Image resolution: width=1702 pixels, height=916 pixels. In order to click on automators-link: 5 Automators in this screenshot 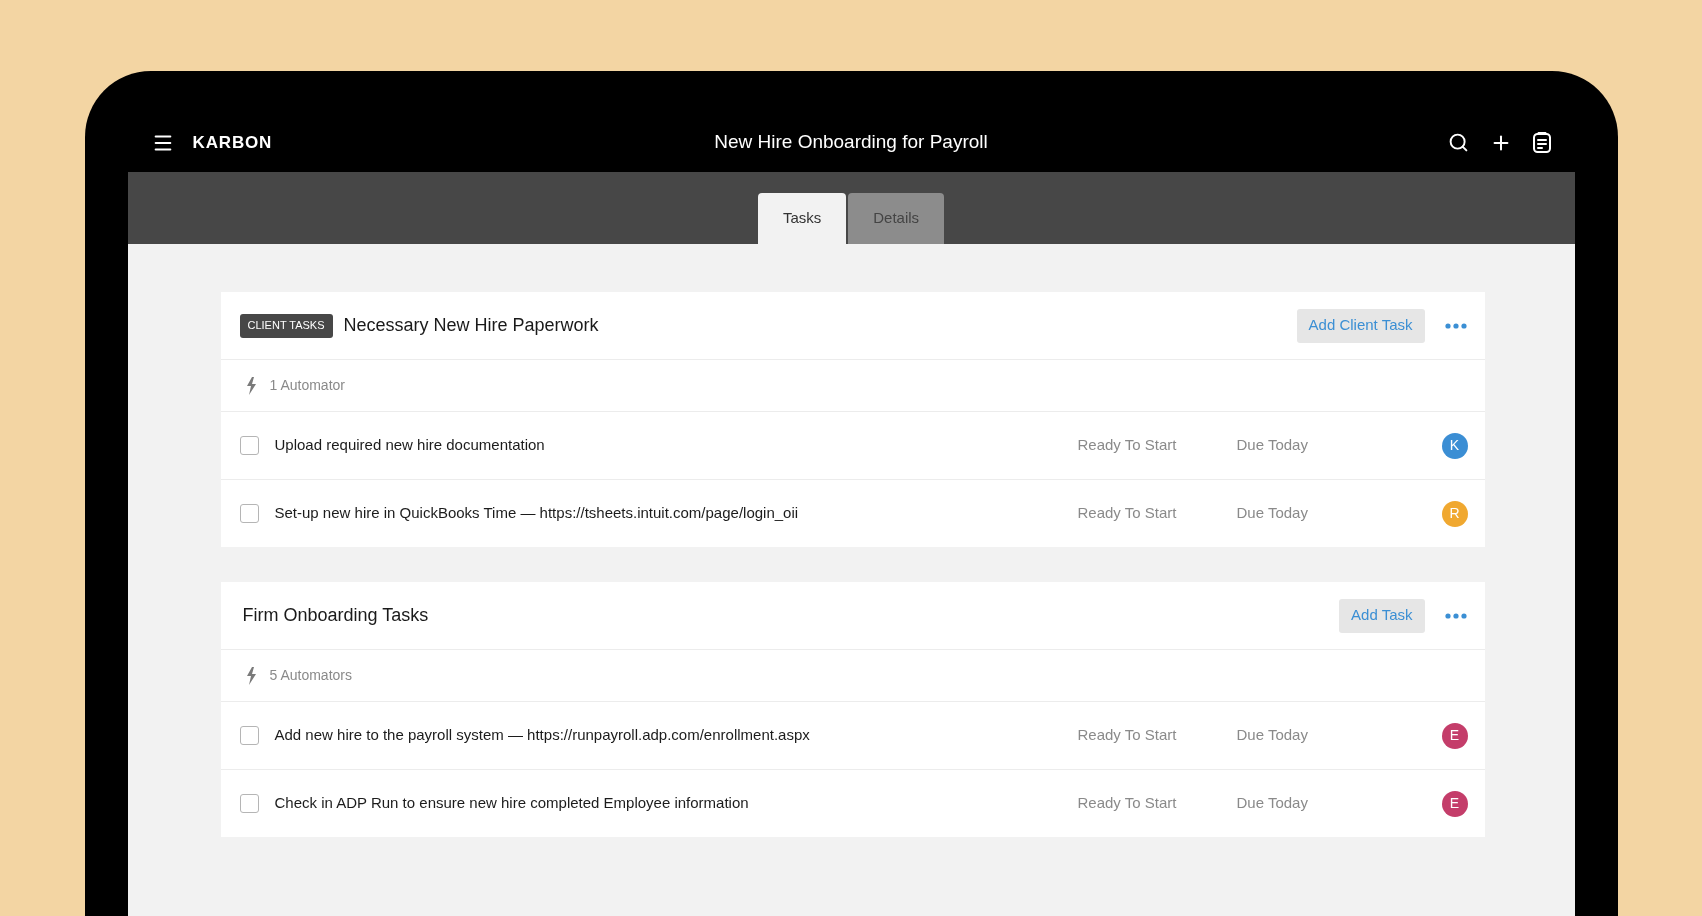, I will do `click(310, 675)`.